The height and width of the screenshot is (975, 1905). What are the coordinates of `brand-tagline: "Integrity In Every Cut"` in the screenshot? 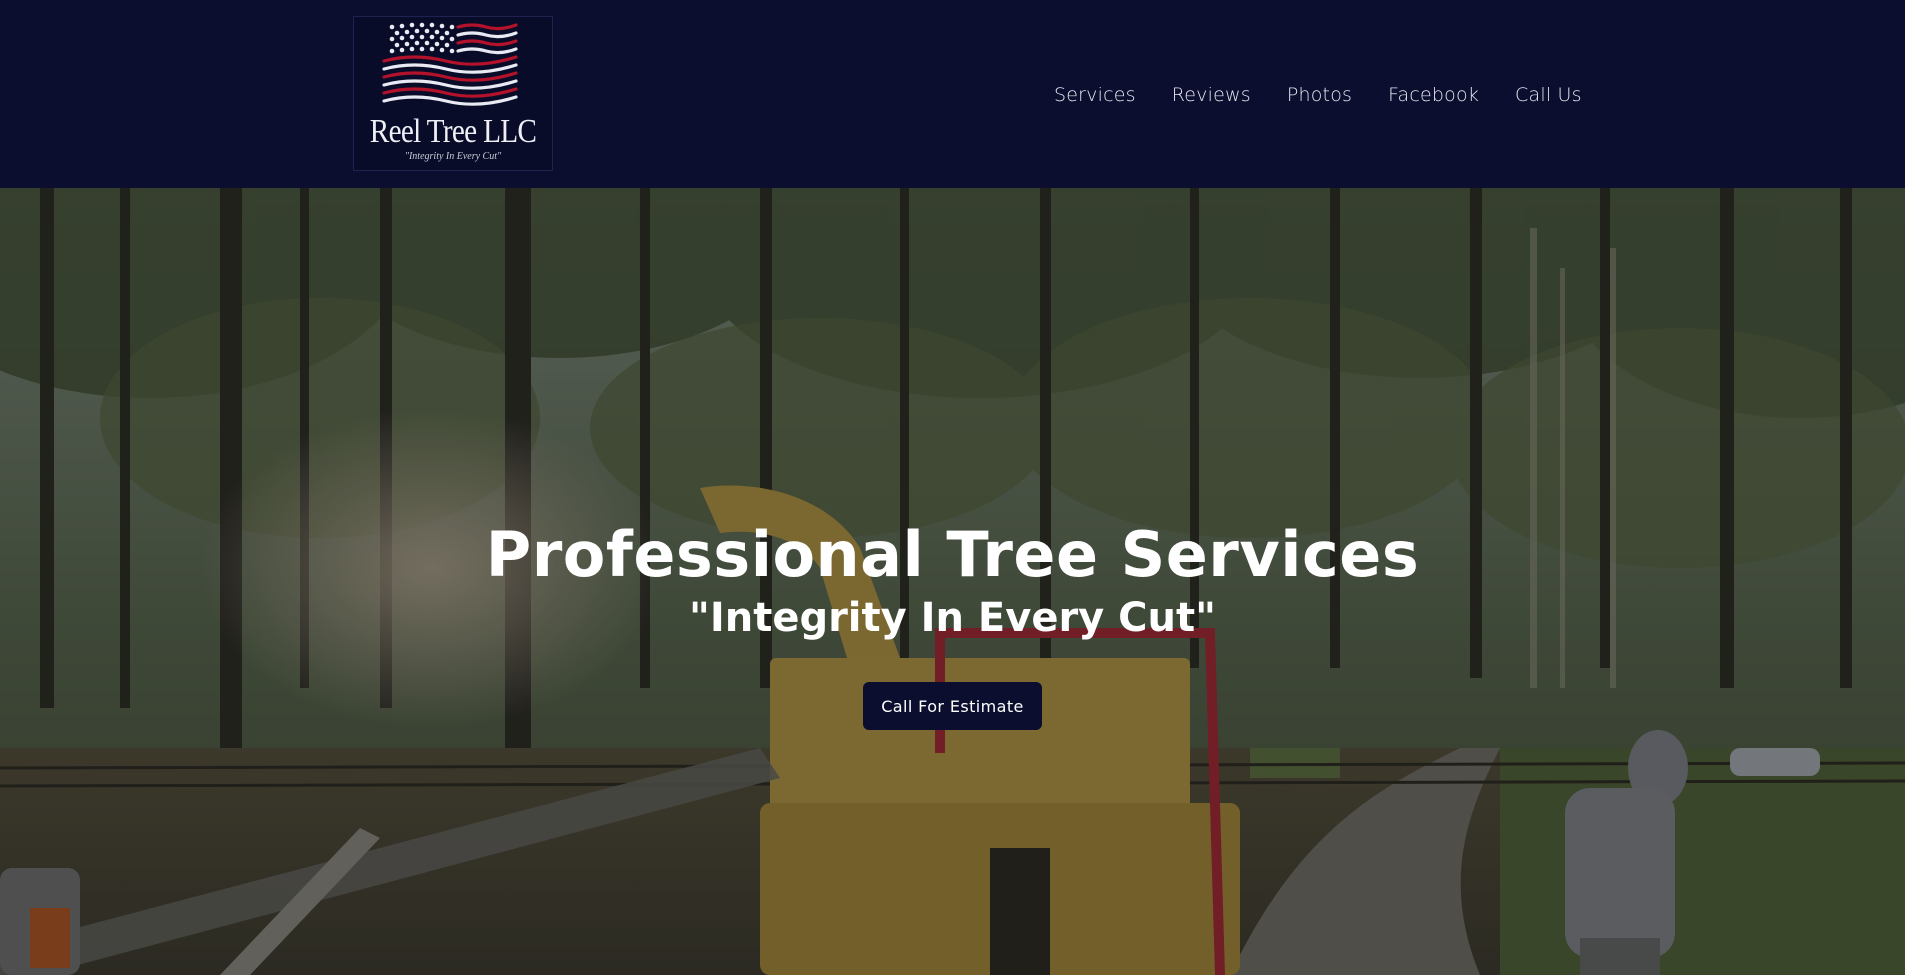 It's located at (453, 156).